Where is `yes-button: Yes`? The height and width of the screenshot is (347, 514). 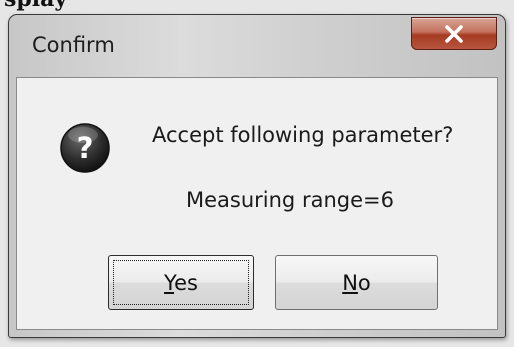 yes-button: Yes is located at coordinates (181, 282).